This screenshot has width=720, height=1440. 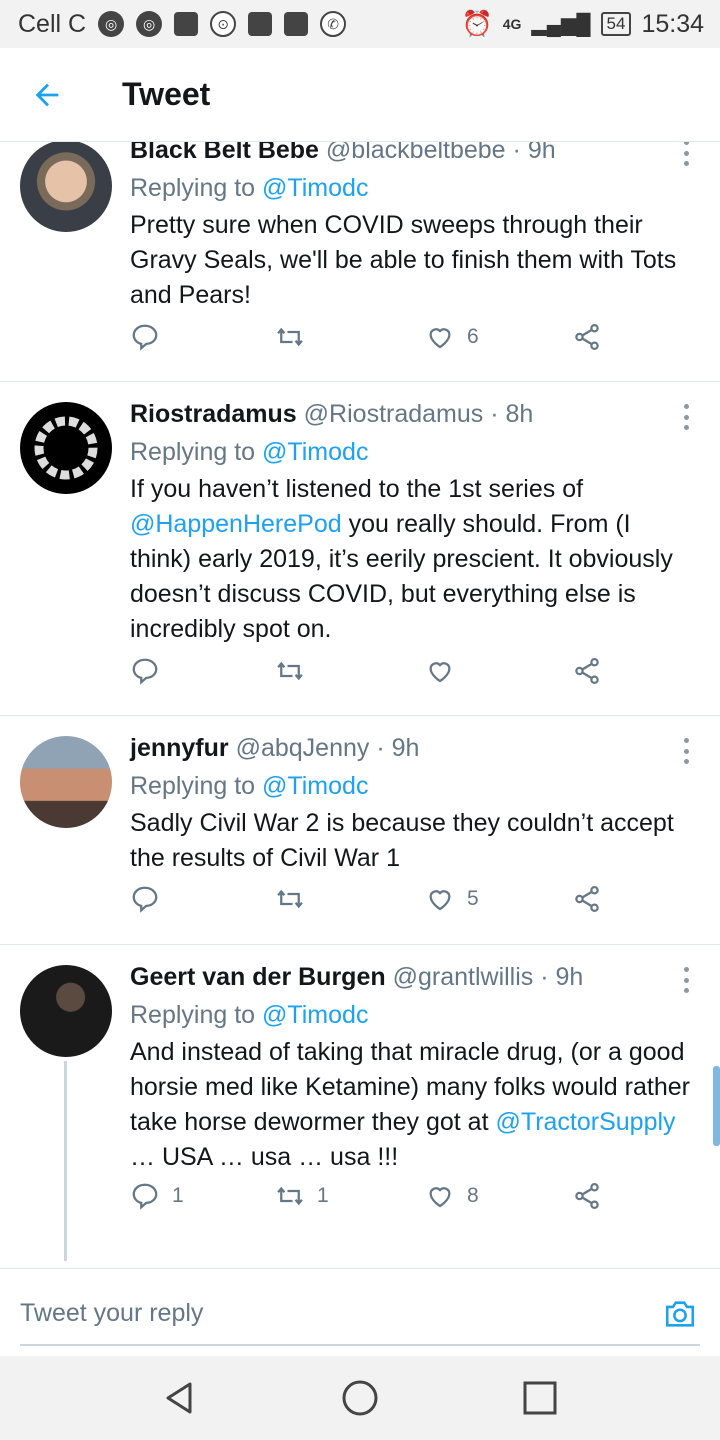 What do you see at coordinates (616, 24) in the screenshot?
I see `battery-indicator: 54` at bounding box center [616, 24].